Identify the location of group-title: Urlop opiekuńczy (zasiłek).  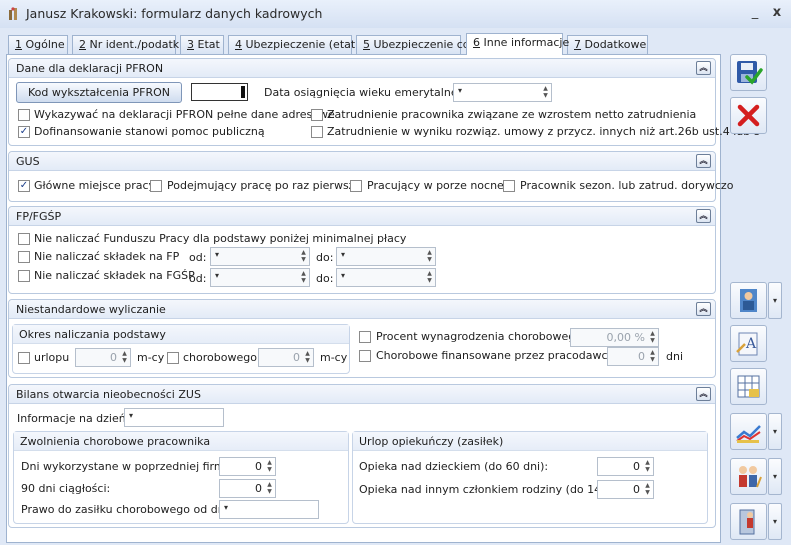
(431, 441).